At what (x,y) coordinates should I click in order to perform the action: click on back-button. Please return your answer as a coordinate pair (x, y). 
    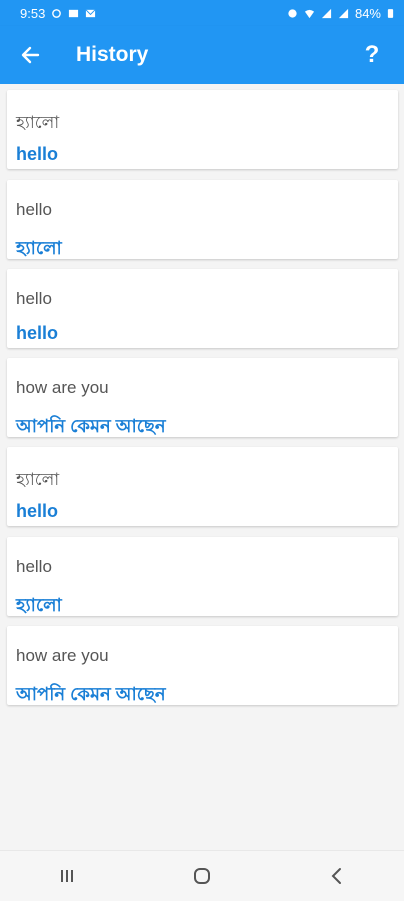
    Looking at the image, I should click on (30, 55).